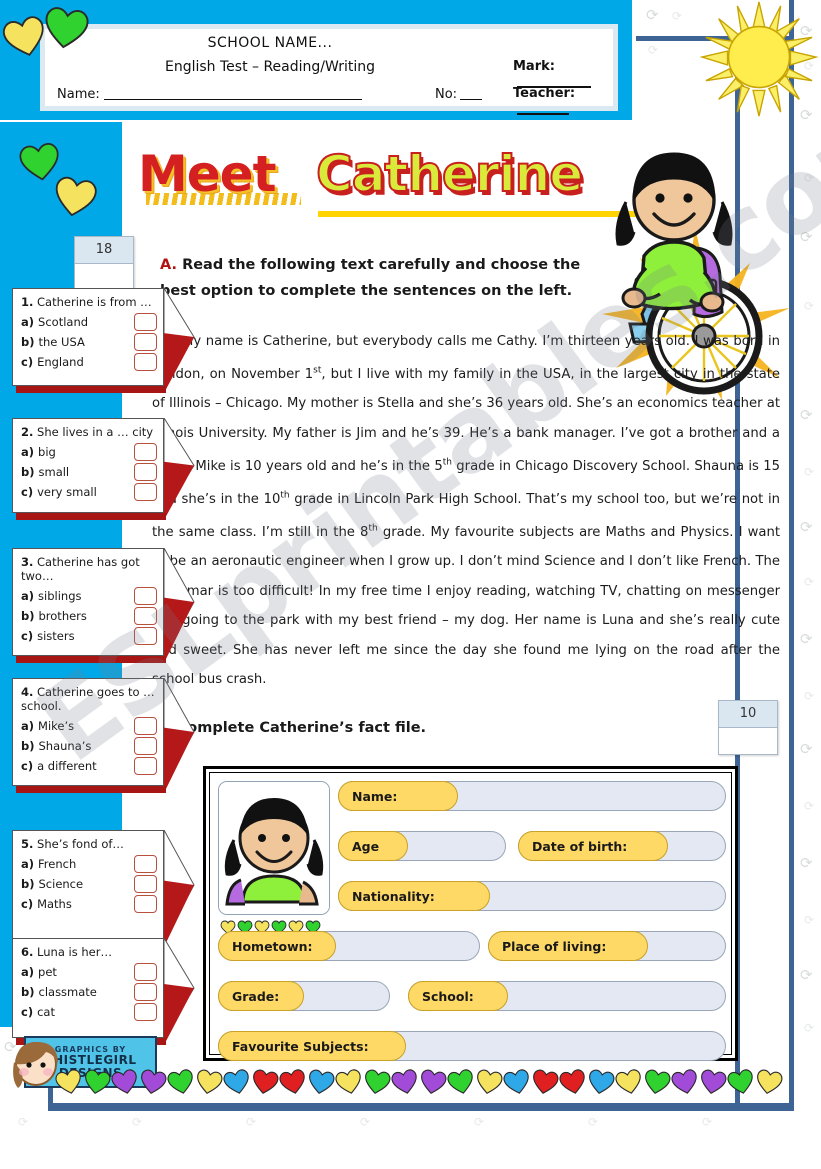 The height and width of the screenshot is (1169, 821). What do you see at coordinates (87, 432) in the screenshot?
I see `question-prompt: 2. She lives in a … city` at bounding box center [87, 432].